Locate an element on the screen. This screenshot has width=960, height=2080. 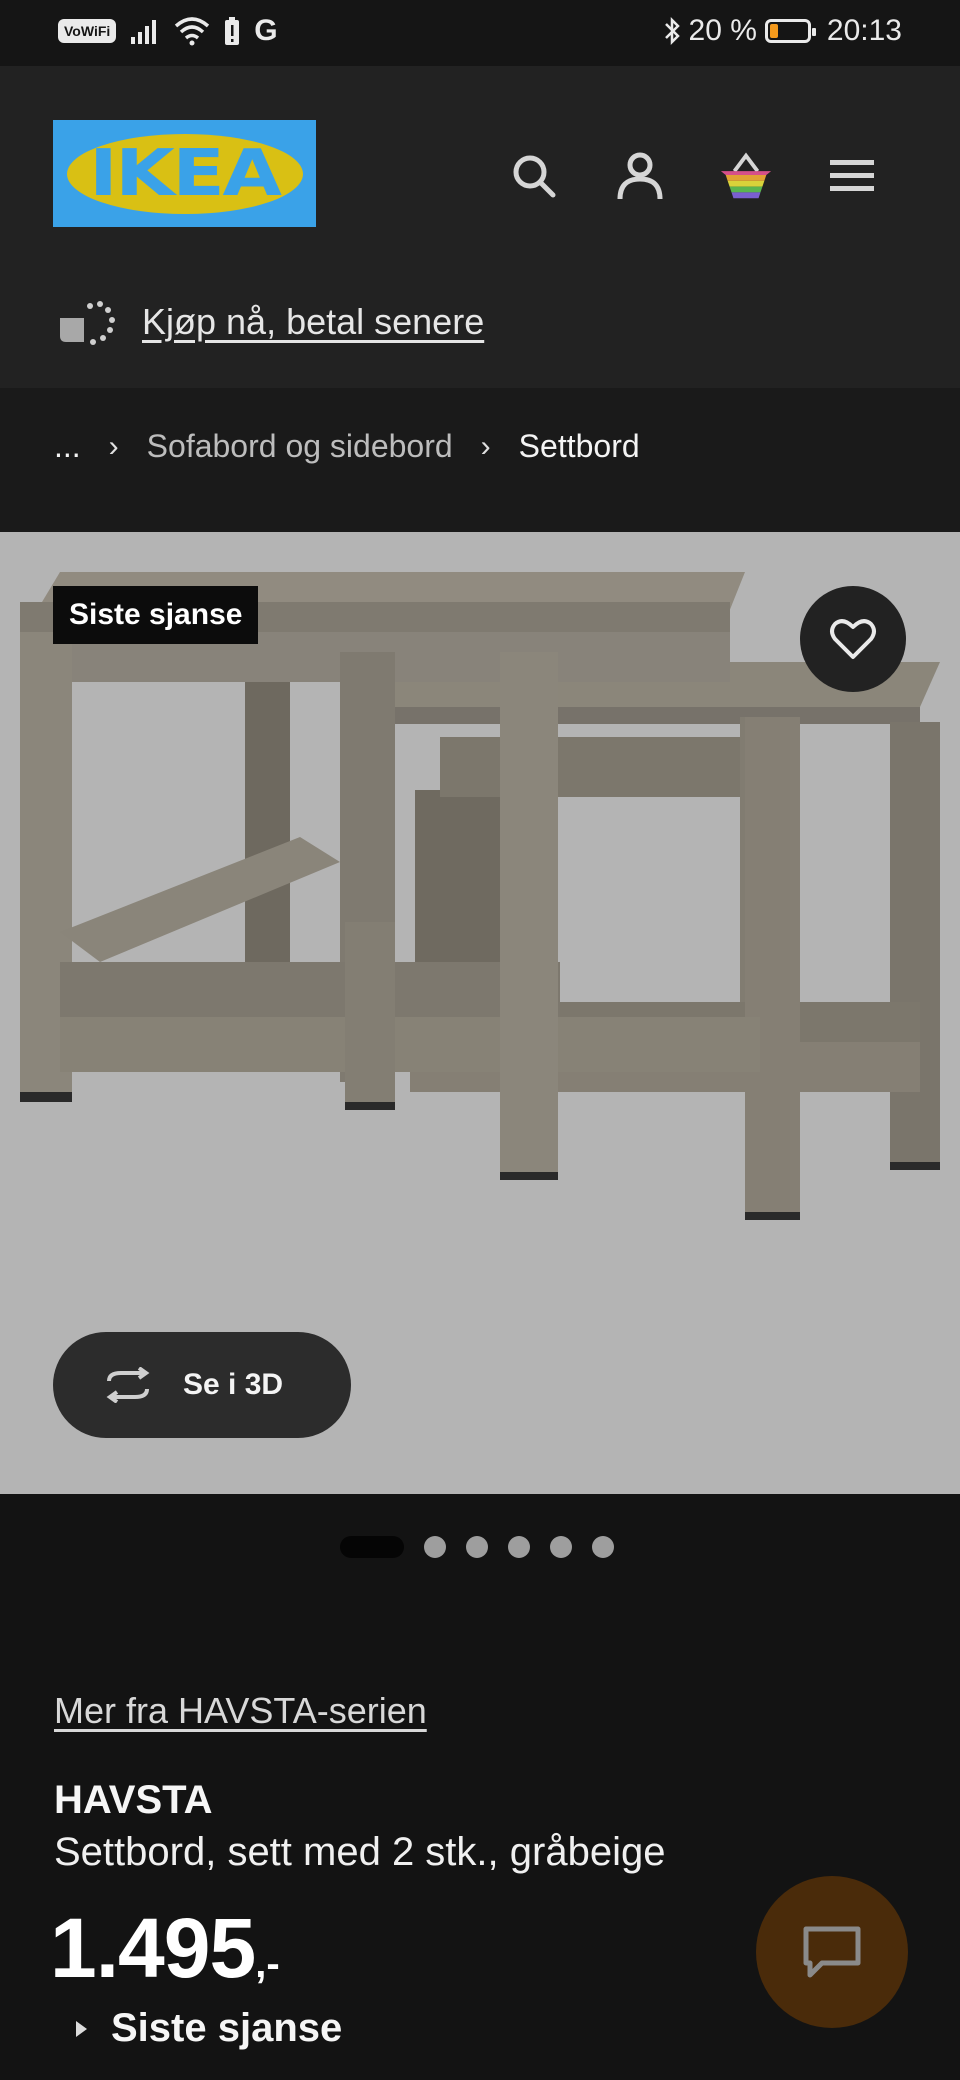
bnpl-link-text: Kjøp nå, betal senere is located at coordinates (313, 322).